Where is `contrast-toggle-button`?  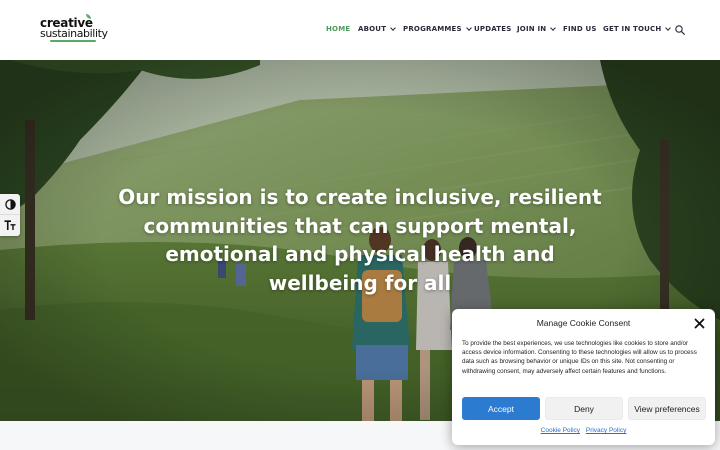
contrast-toggle-button is located at coordinates (10, 204).